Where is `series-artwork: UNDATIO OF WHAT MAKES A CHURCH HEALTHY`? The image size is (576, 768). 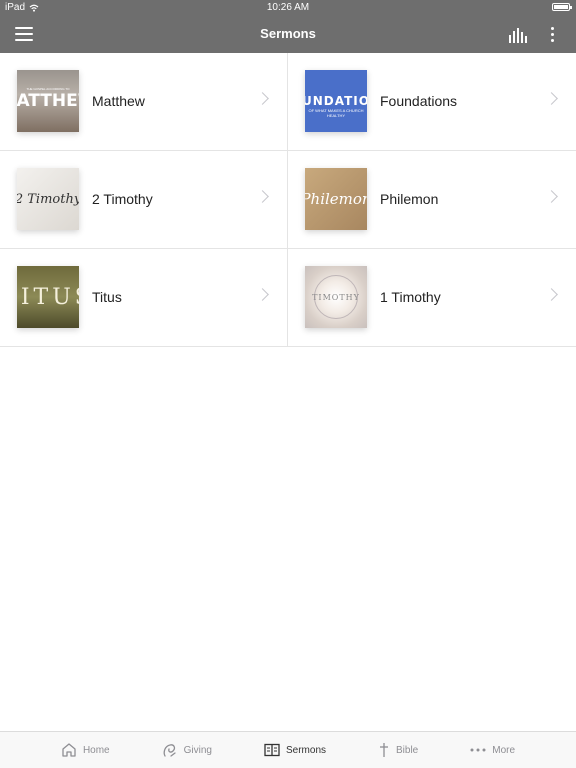 series-artwork: UNDATIO OF WHAT MAKES A CHURCH HEALTHY is located at coordinates (336, 101).